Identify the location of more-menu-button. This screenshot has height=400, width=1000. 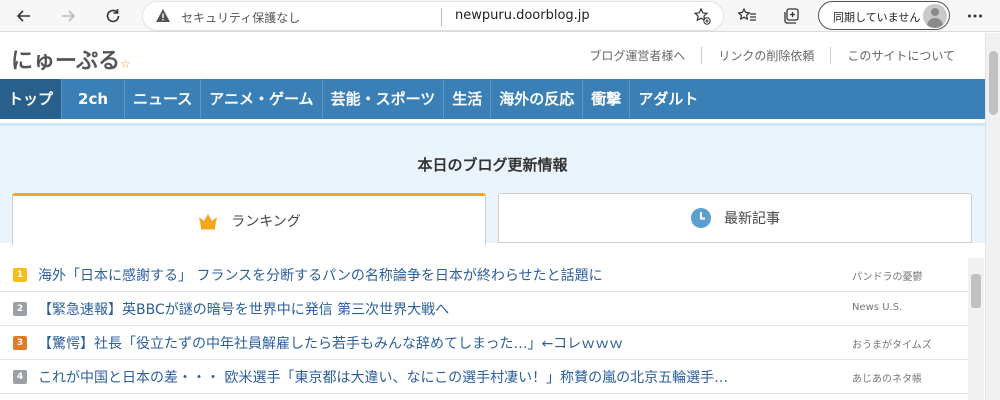
(975, 16).